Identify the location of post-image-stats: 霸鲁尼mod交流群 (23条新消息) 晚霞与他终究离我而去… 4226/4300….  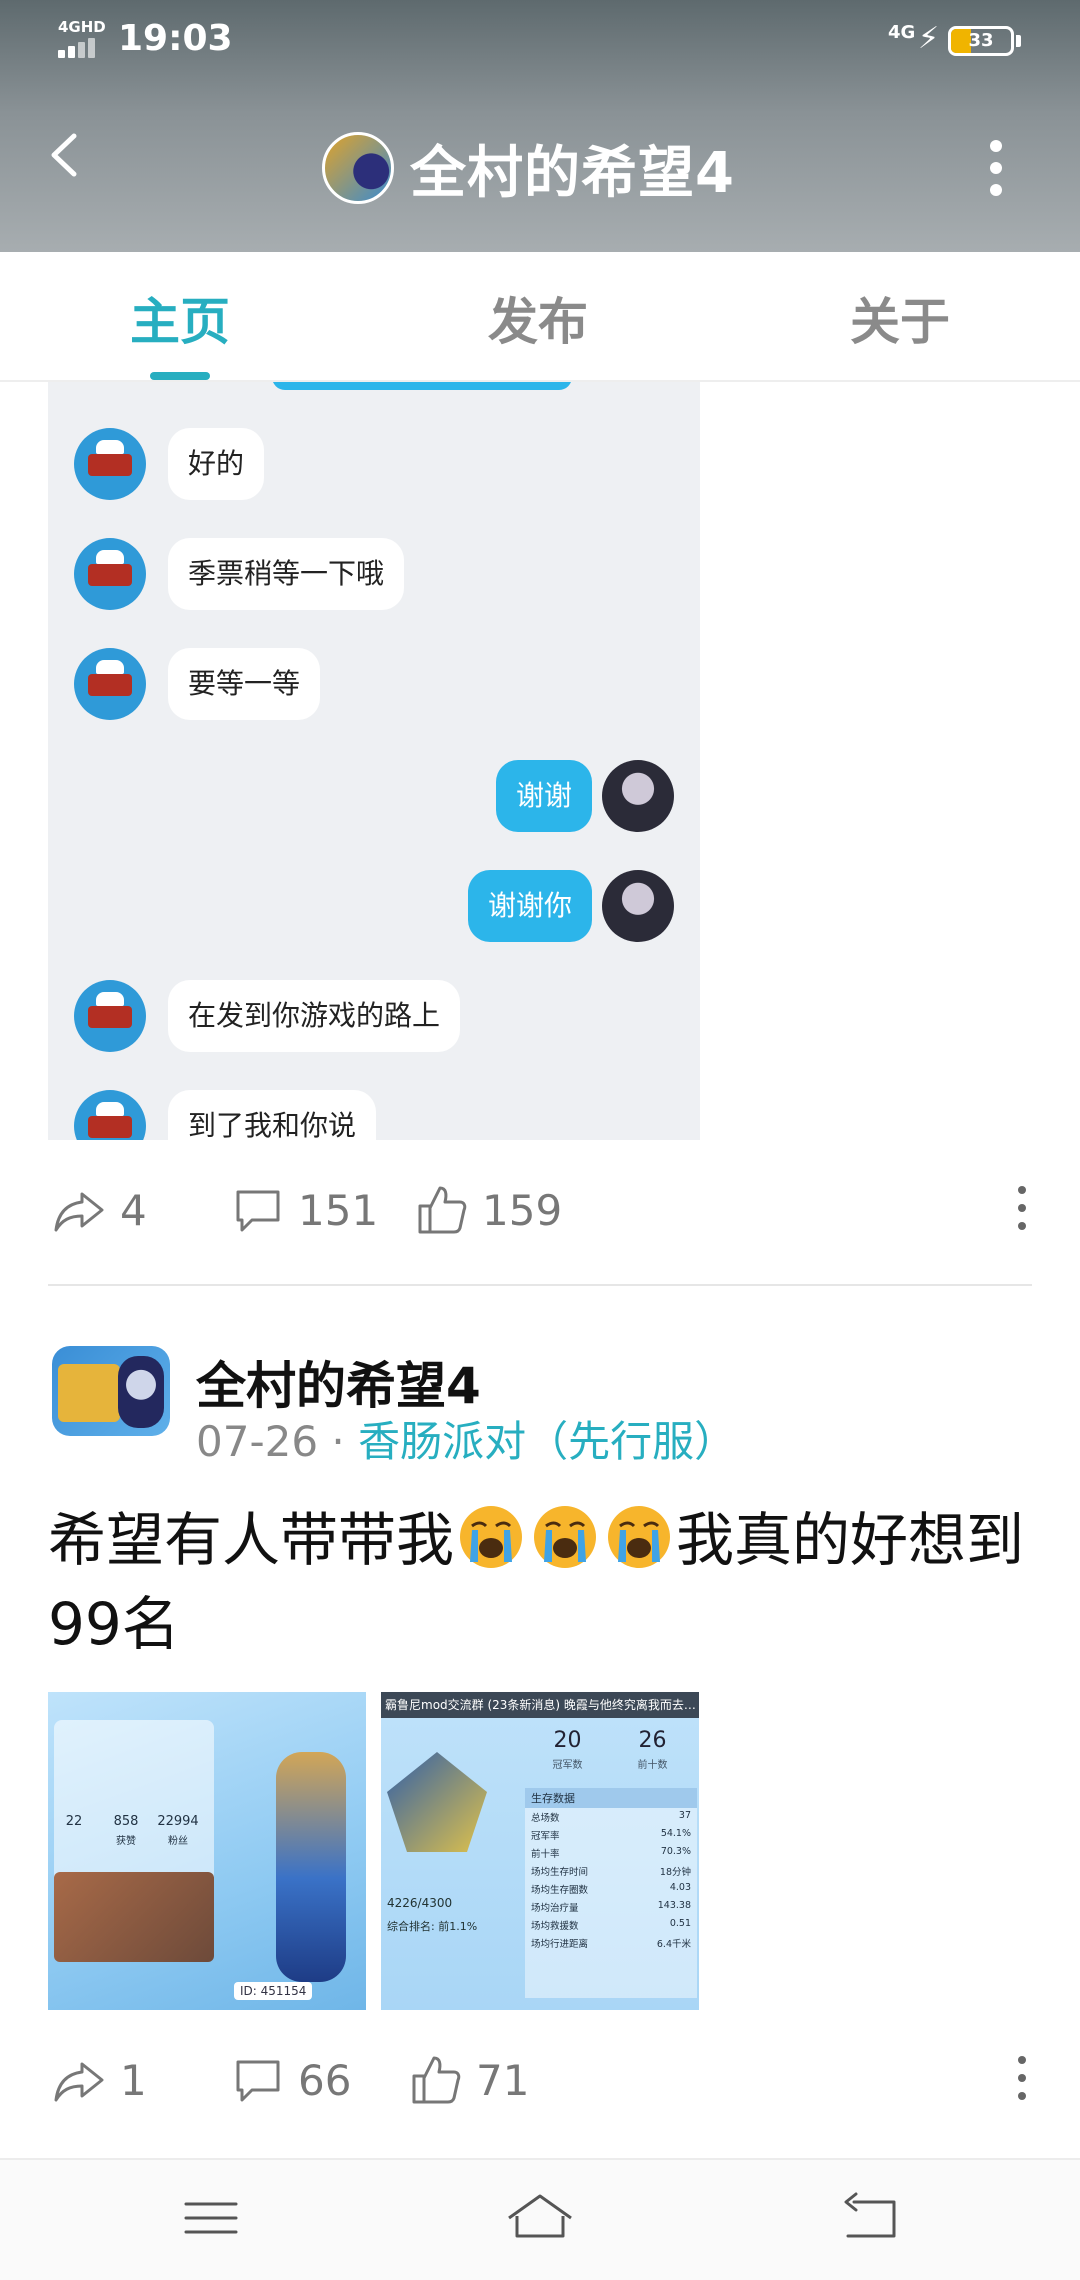
(540, 1851).